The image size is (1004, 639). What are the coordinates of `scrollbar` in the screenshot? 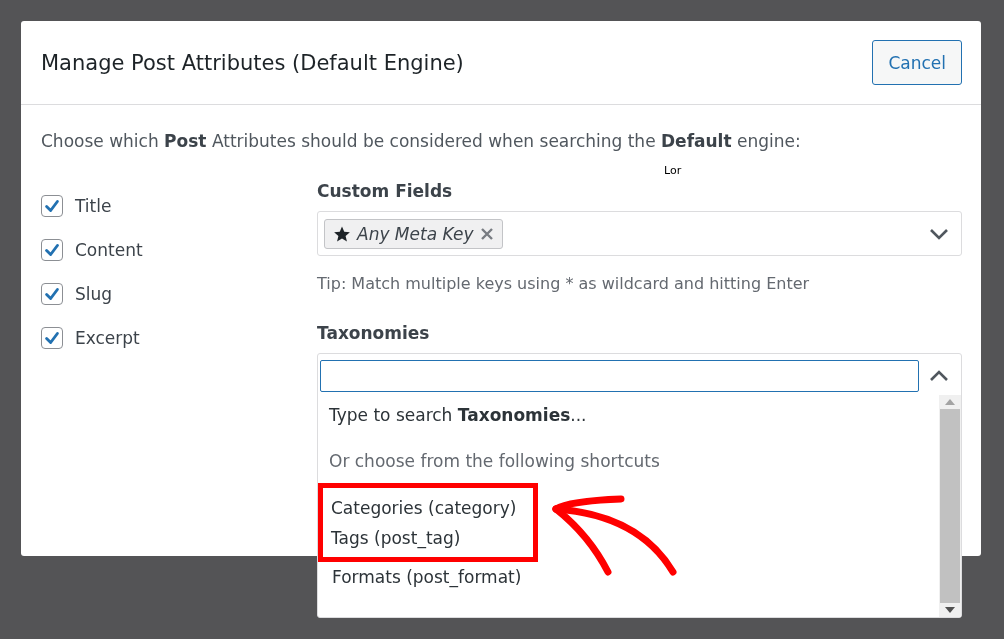 It's located at (950, 506).